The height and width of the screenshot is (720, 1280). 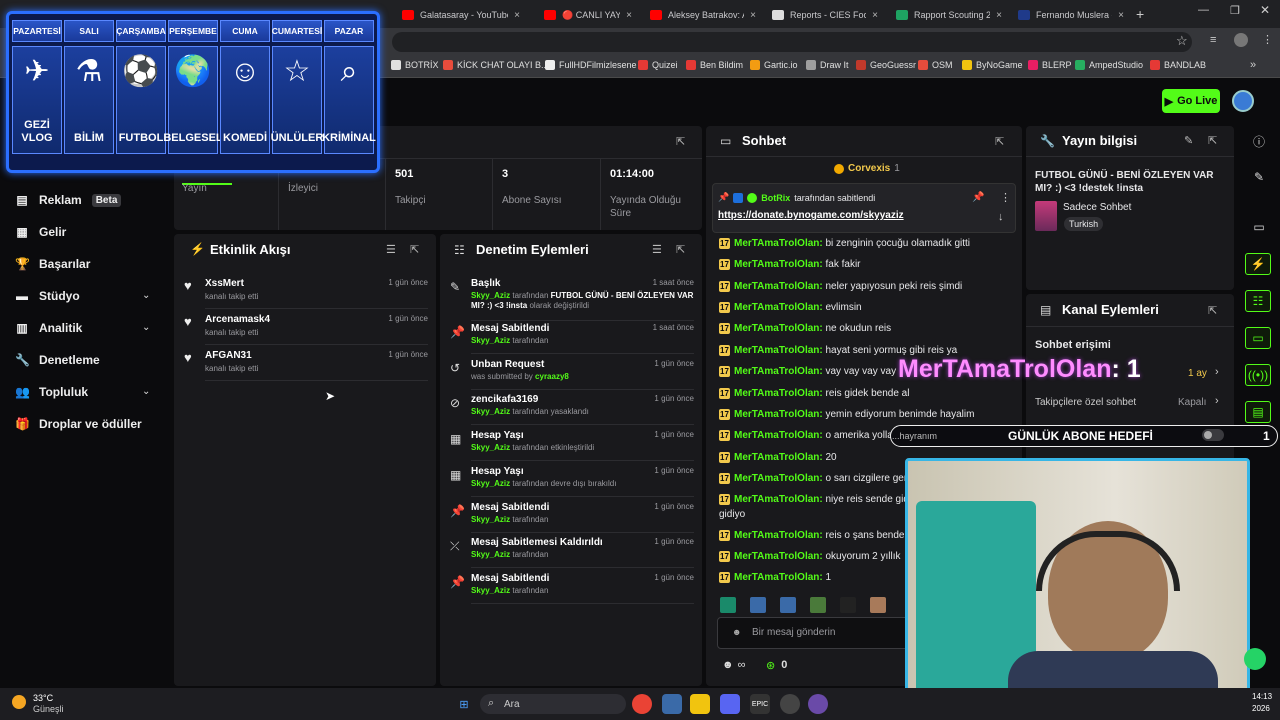 What do you see at coordinates (680, 141) in the screenshot?
I see `expand-stats-icon: ⇱` at bounding box center [680, 141].